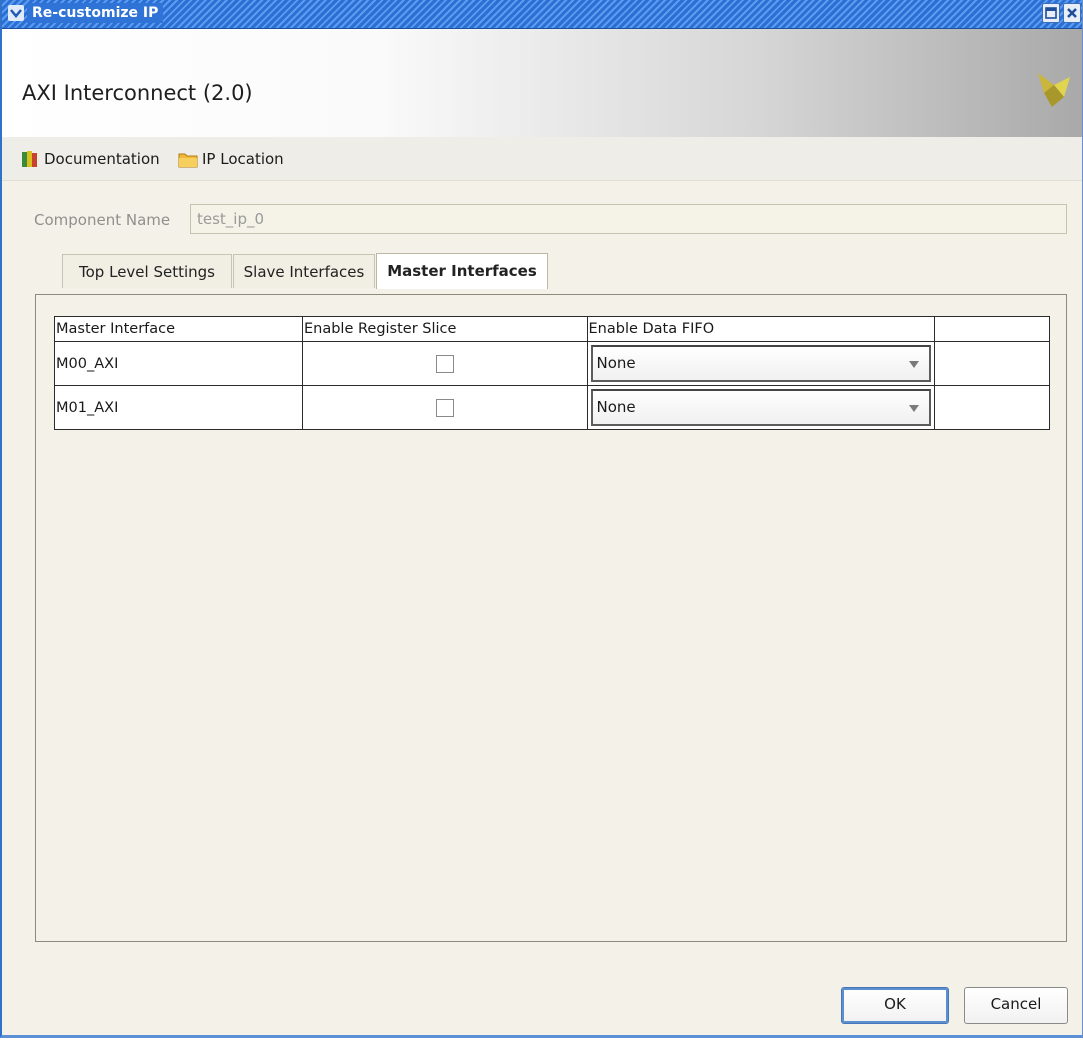 The height and width of the screenshot is (1042, 1083). Describe the element at coordinates (542, 159) in the screenshot. I see `toolbar: Documentation IP Location` at that location.